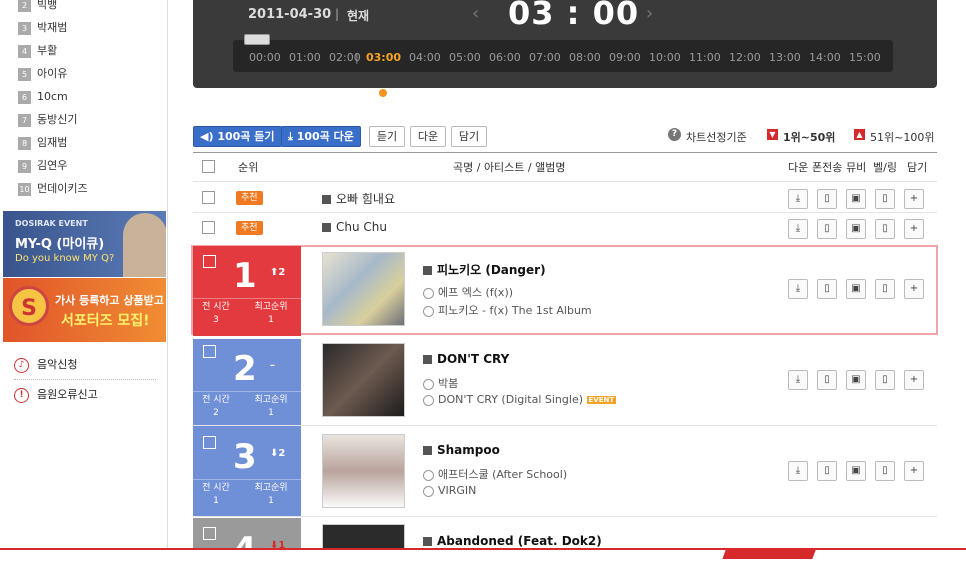  I want to click on time-tick: 01:00, so click(305, 57).